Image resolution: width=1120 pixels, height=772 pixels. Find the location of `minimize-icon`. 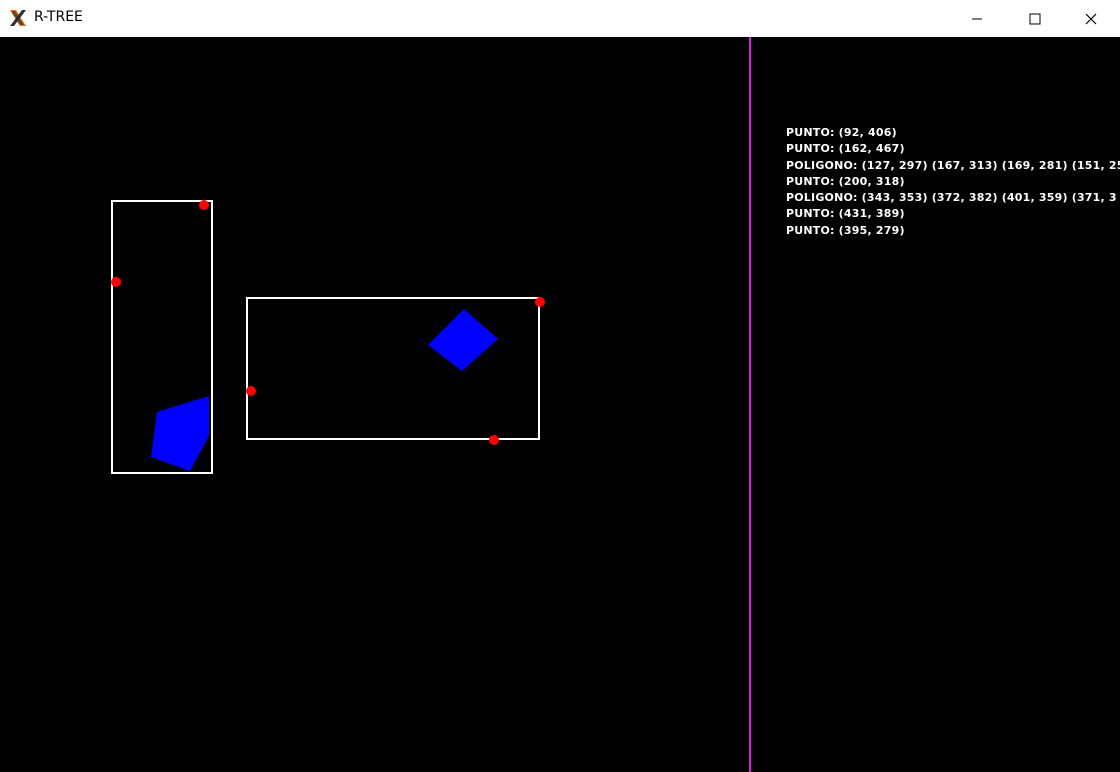

minimize-icon is located at coordinates (977, 18).